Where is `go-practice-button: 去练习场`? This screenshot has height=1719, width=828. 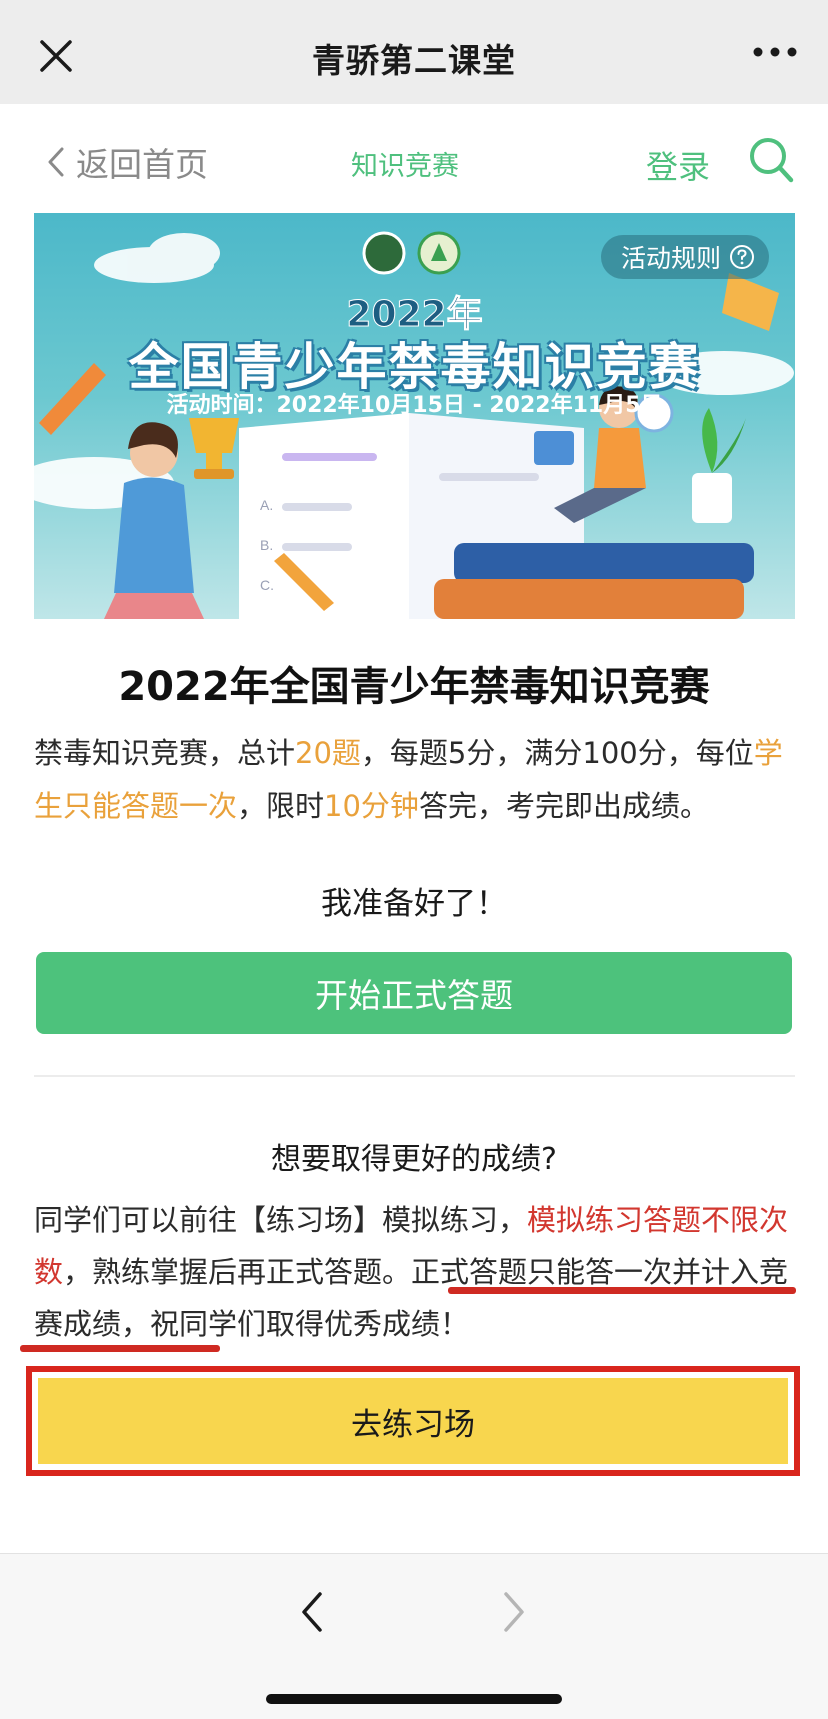 go-practice-button: 去练习场 is located at coordinates (413, 1421).